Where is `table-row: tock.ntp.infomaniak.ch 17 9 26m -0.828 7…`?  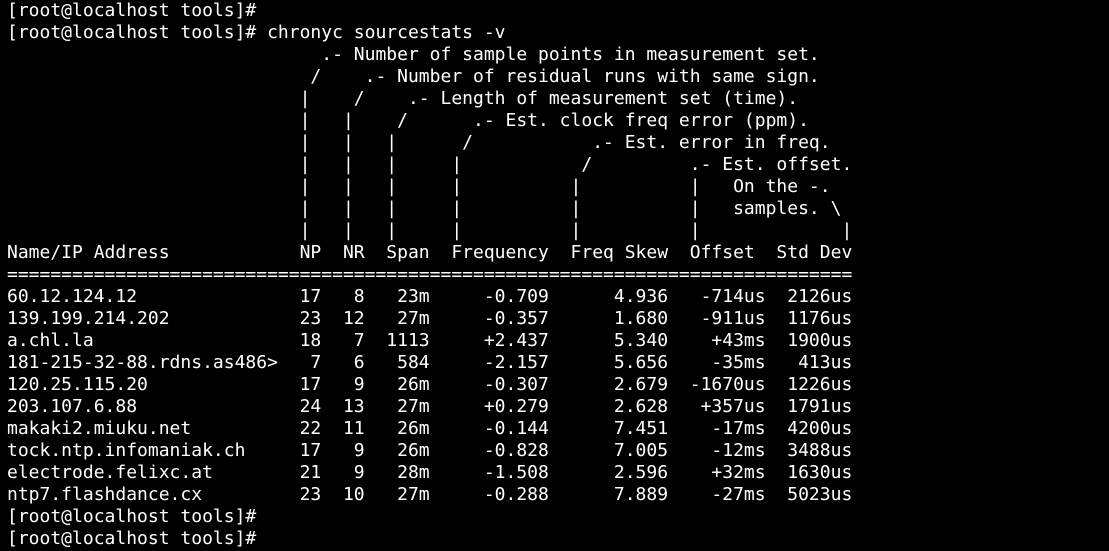 table-row: tock.ntp.infomaniak.ch 17 9 26m -0.828 7… is located at coordinates (430, 450).